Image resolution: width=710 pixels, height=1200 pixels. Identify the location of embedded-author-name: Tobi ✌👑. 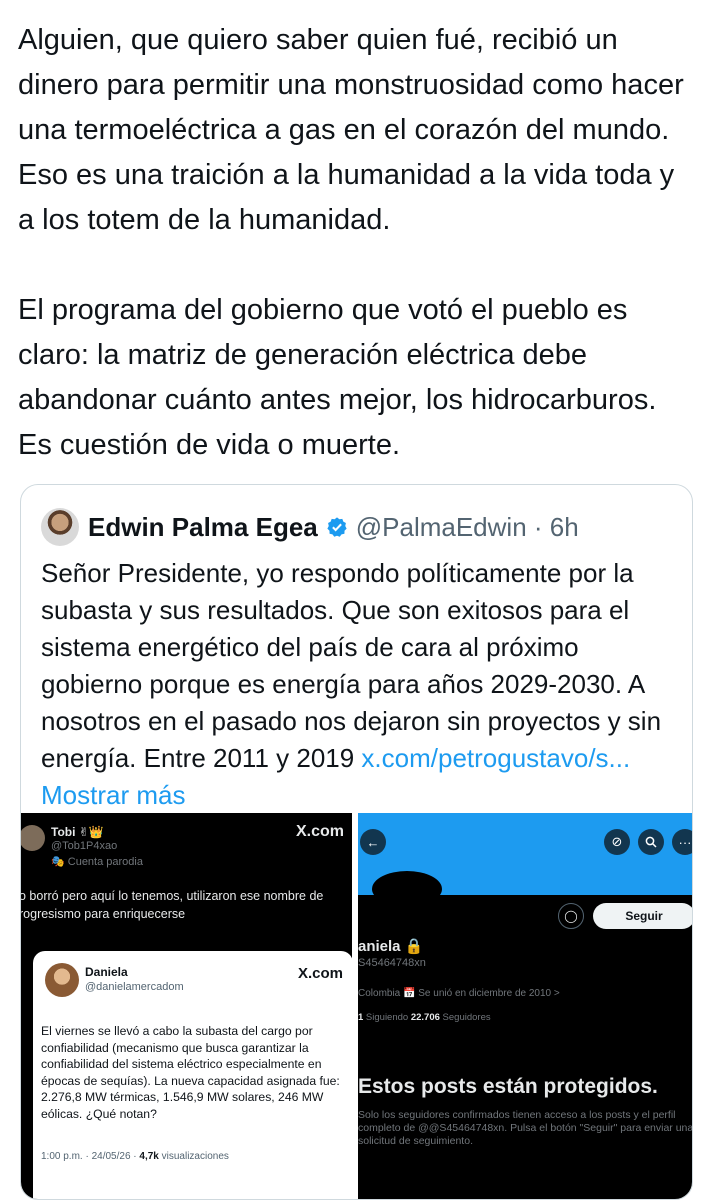
(77, 832).